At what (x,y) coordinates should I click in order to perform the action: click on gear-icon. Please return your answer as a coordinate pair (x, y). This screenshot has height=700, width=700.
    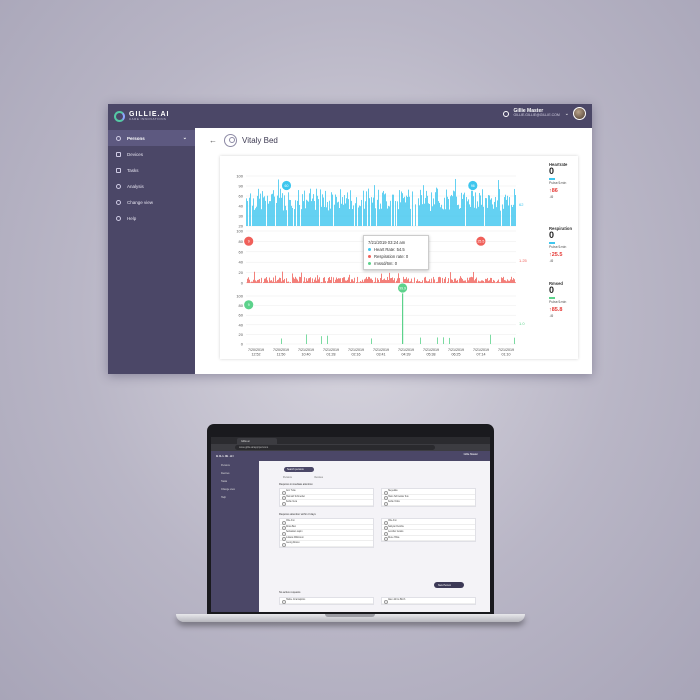
    Looking at the image, I should click on (506, 113).